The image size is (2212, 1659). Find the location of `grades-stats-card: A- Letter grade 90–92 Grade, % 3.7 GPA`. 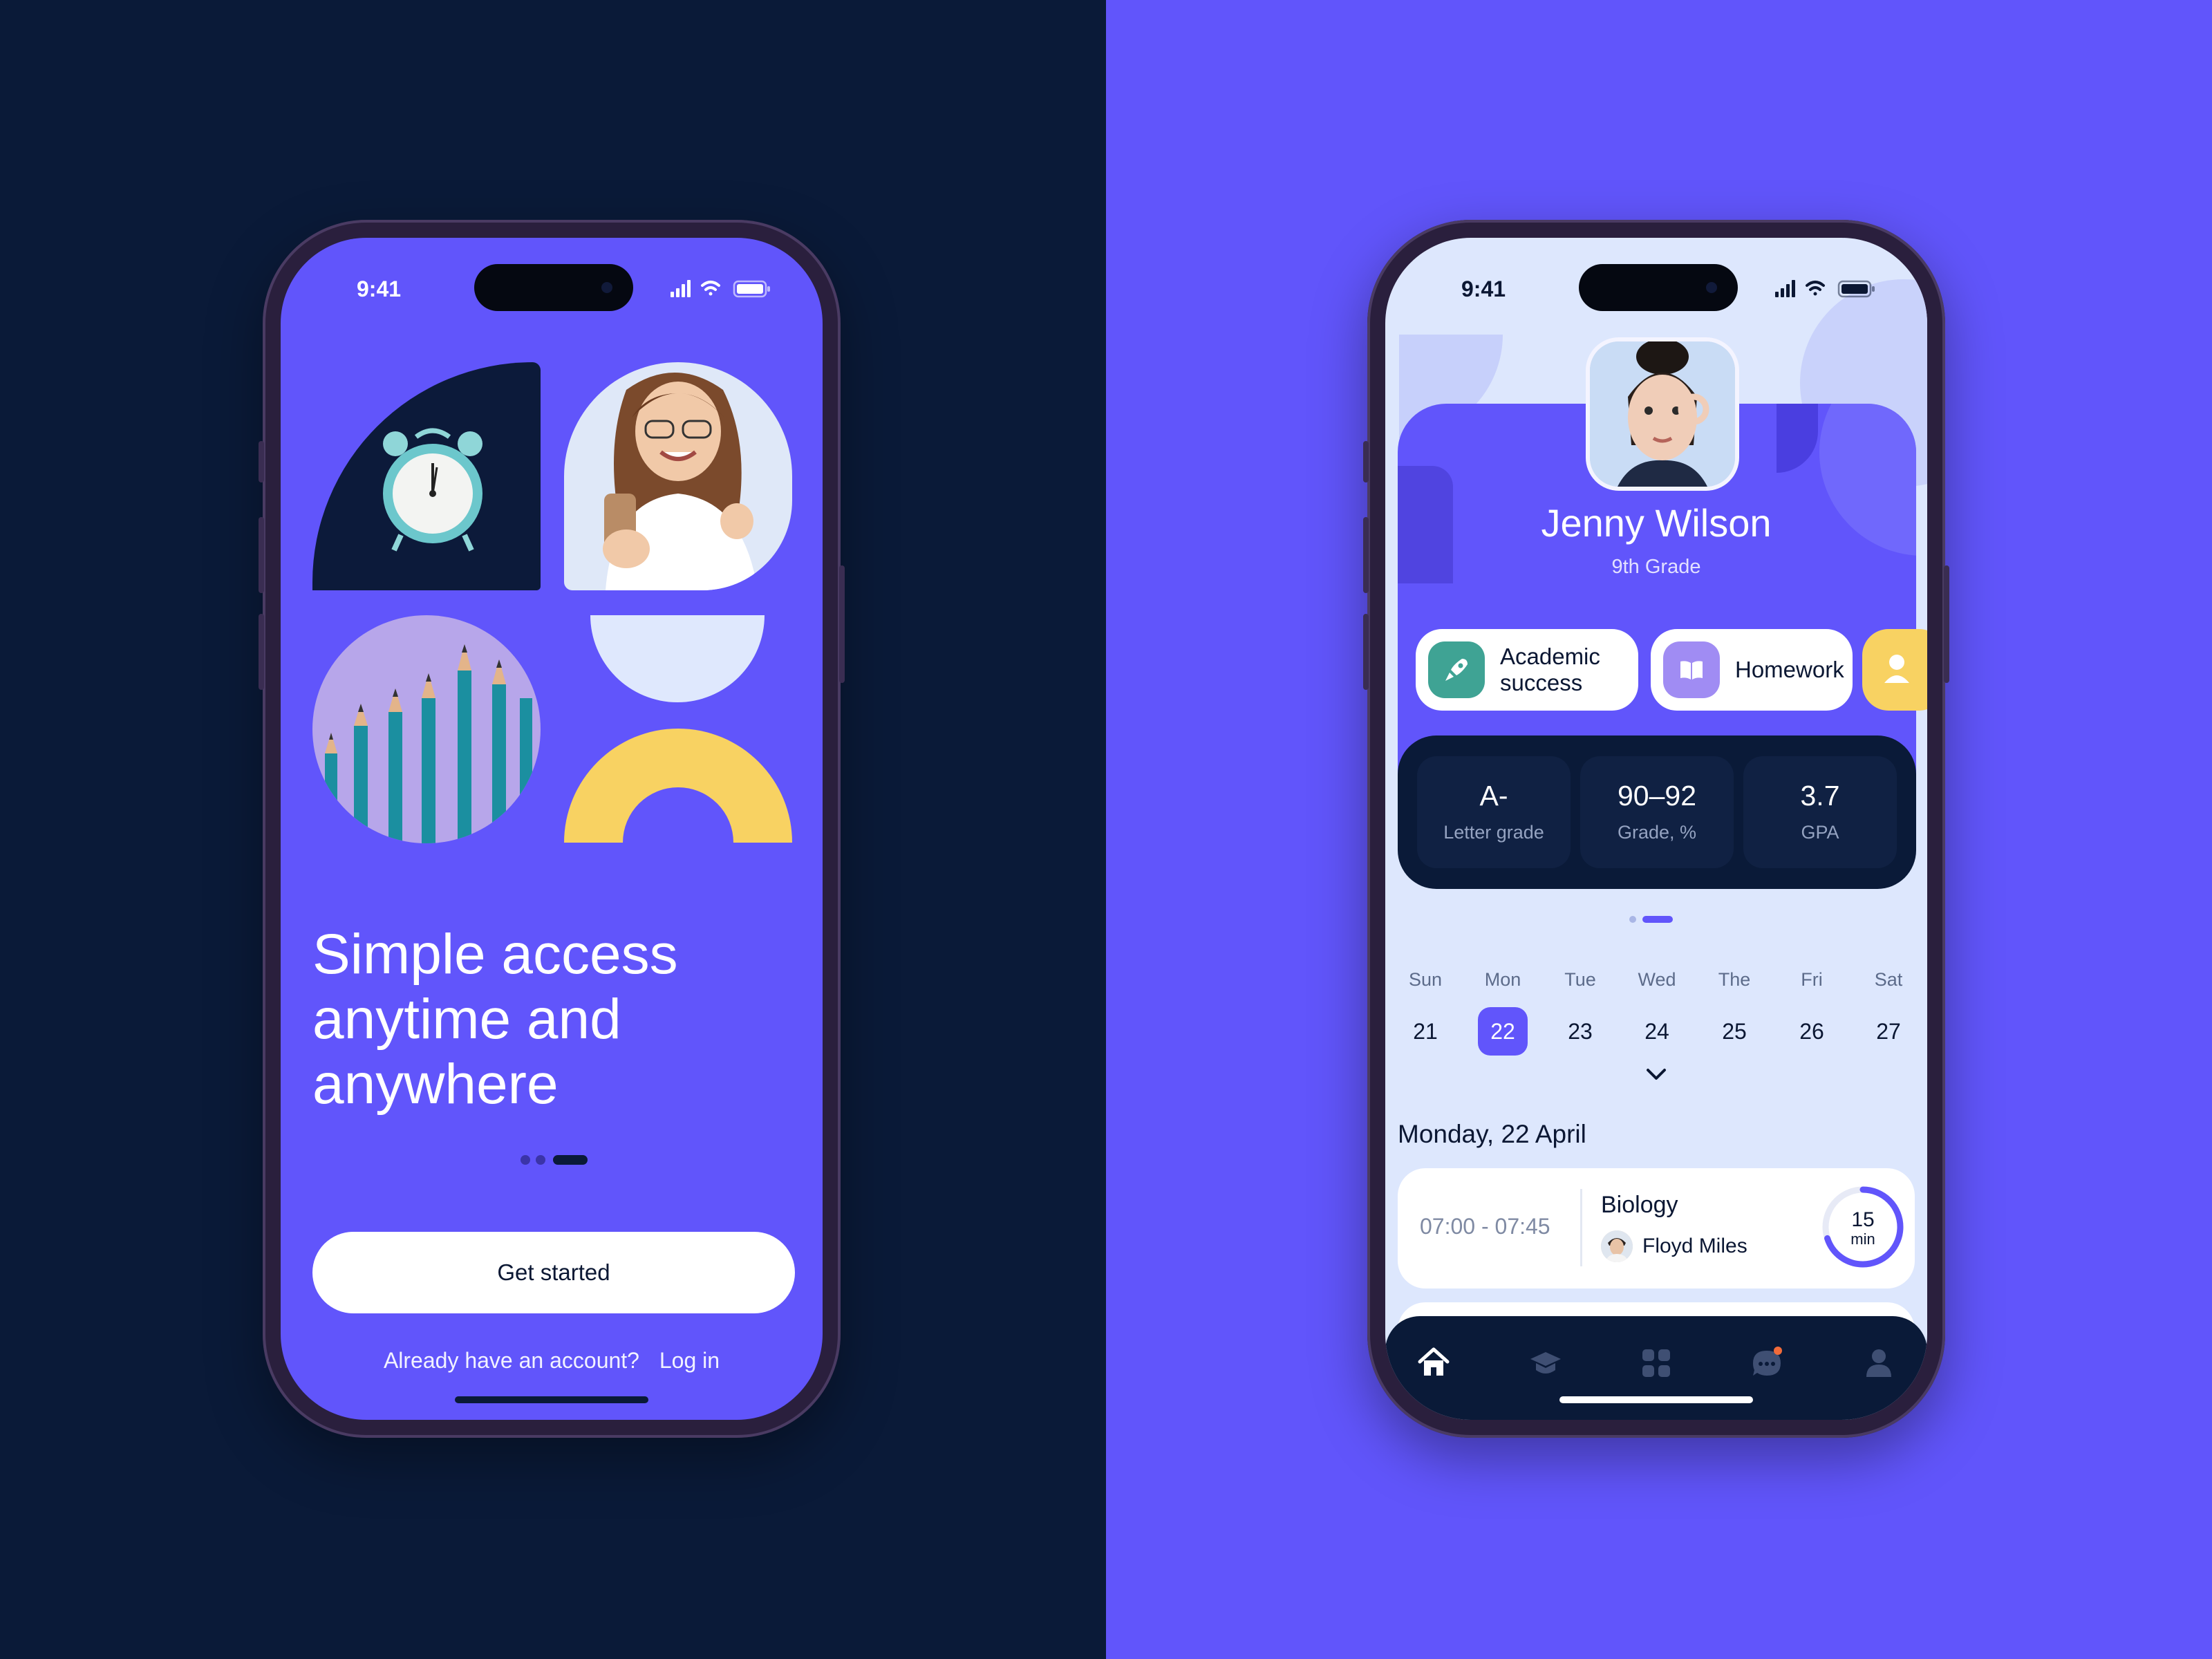

grades-stats-card: A- Letter grade 90–92 Grade, % 3.7 GPA is located at coordinates (1657, 812).